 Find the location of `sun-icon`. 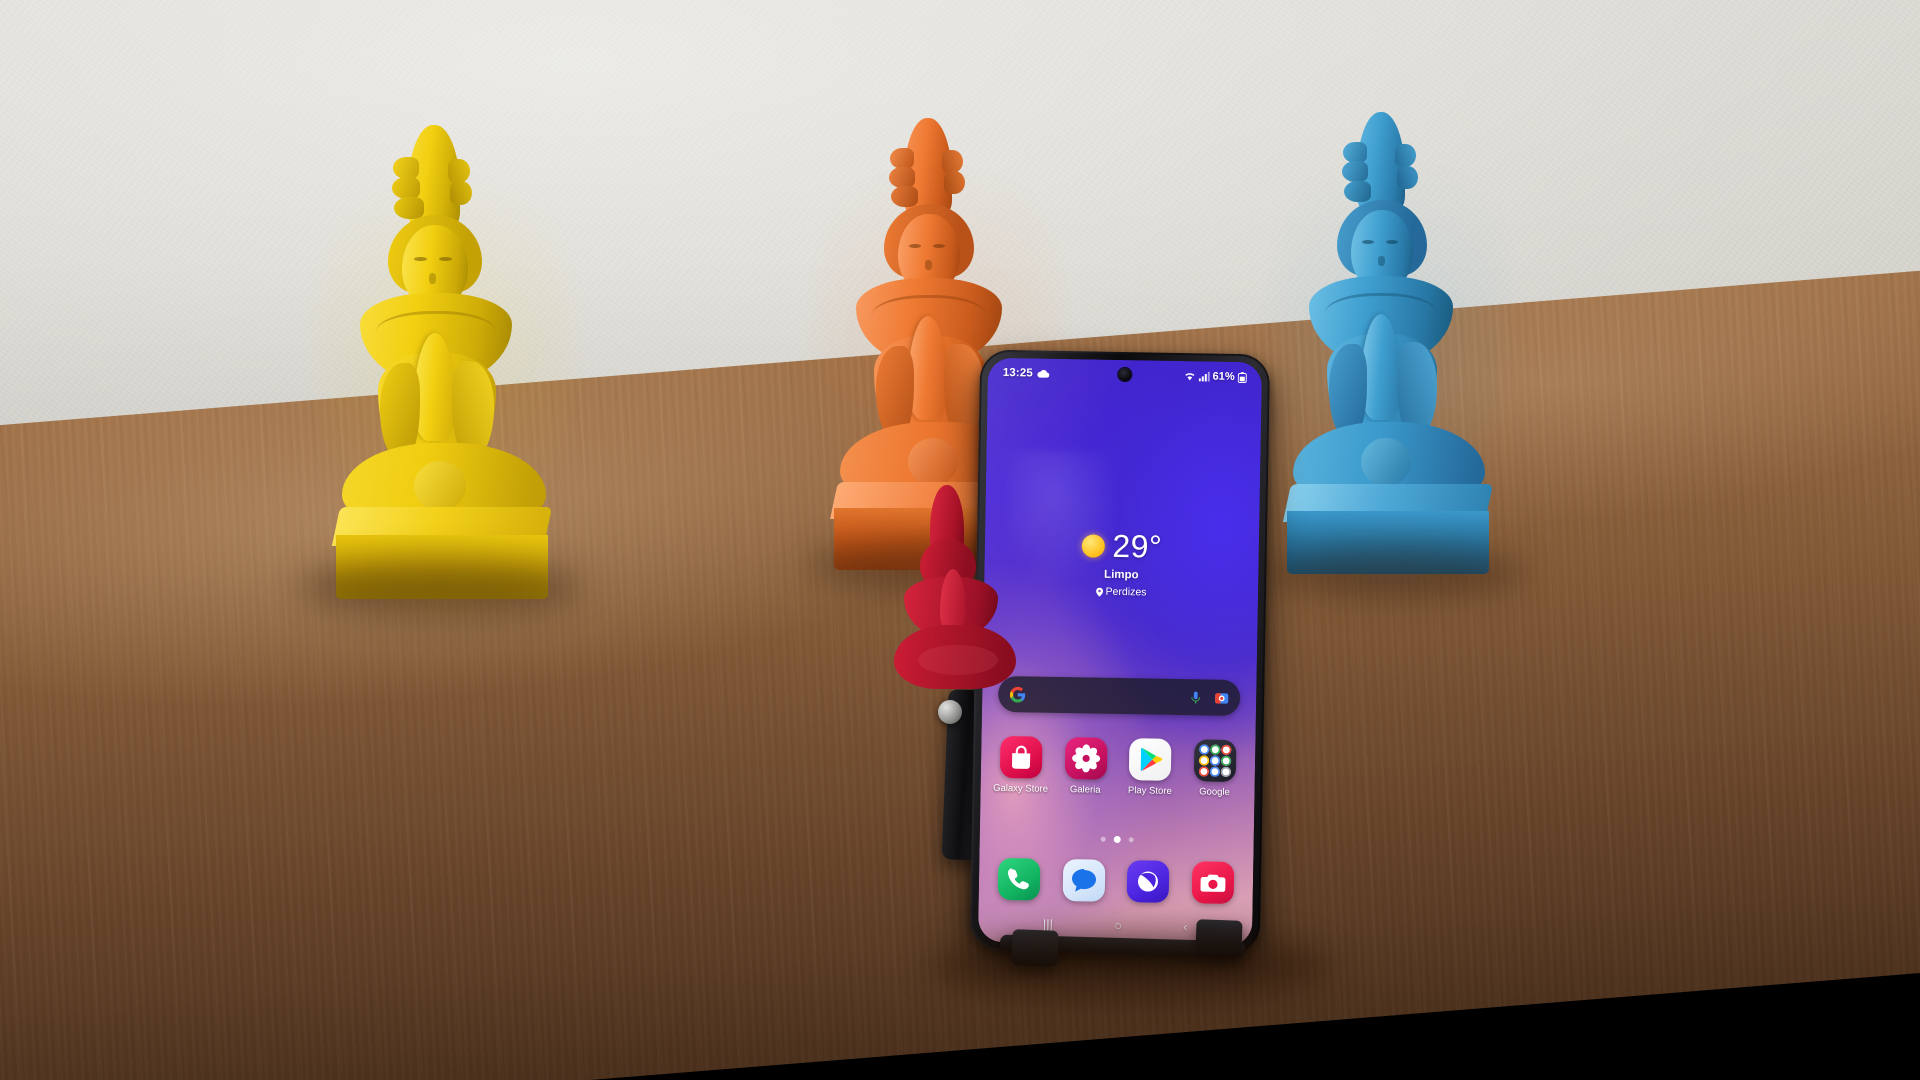

sun-icon is located at coordinates (1093, 545).